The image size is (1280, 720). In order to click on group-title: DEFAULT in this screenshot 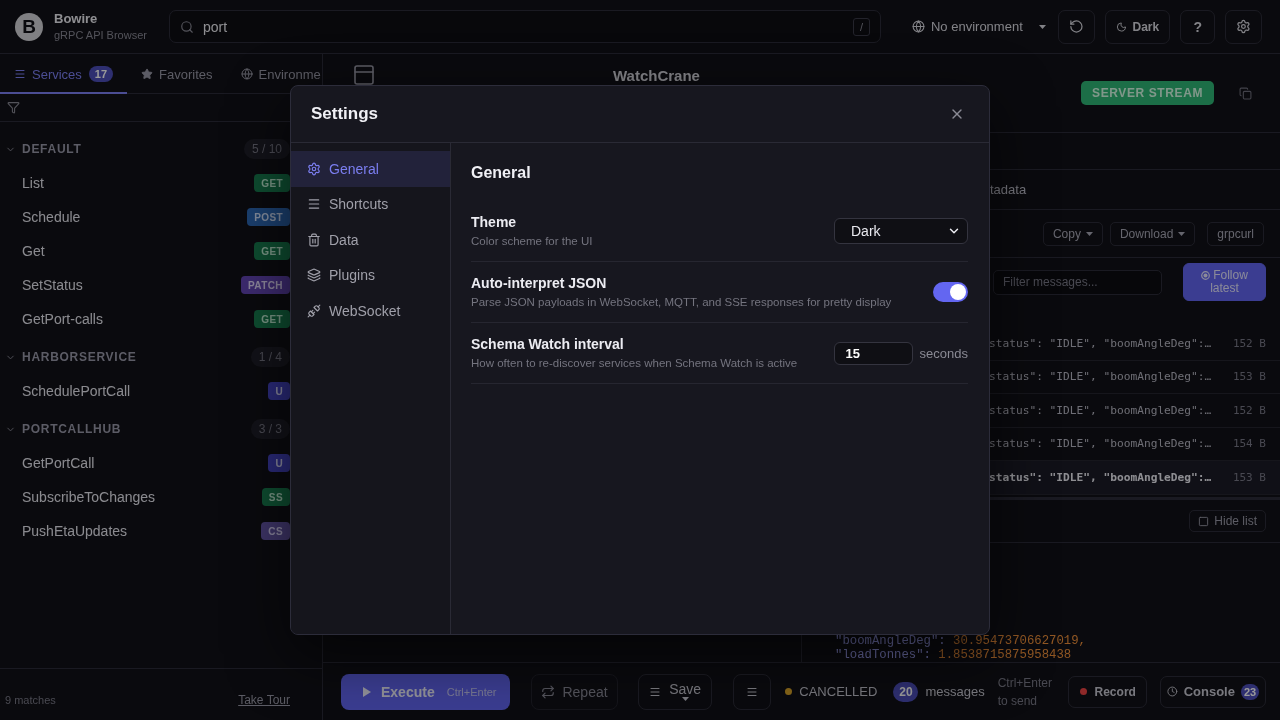, I will do `click(52, 149)`.